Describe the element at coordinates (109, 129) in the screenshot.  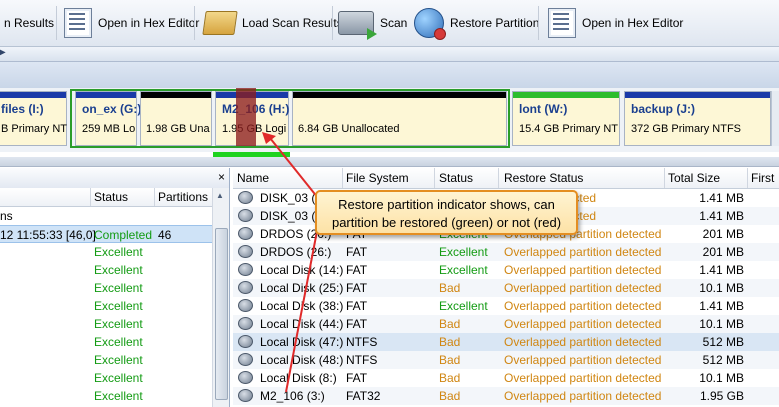
I see `partition-info: 259 MB Lo` at that location.